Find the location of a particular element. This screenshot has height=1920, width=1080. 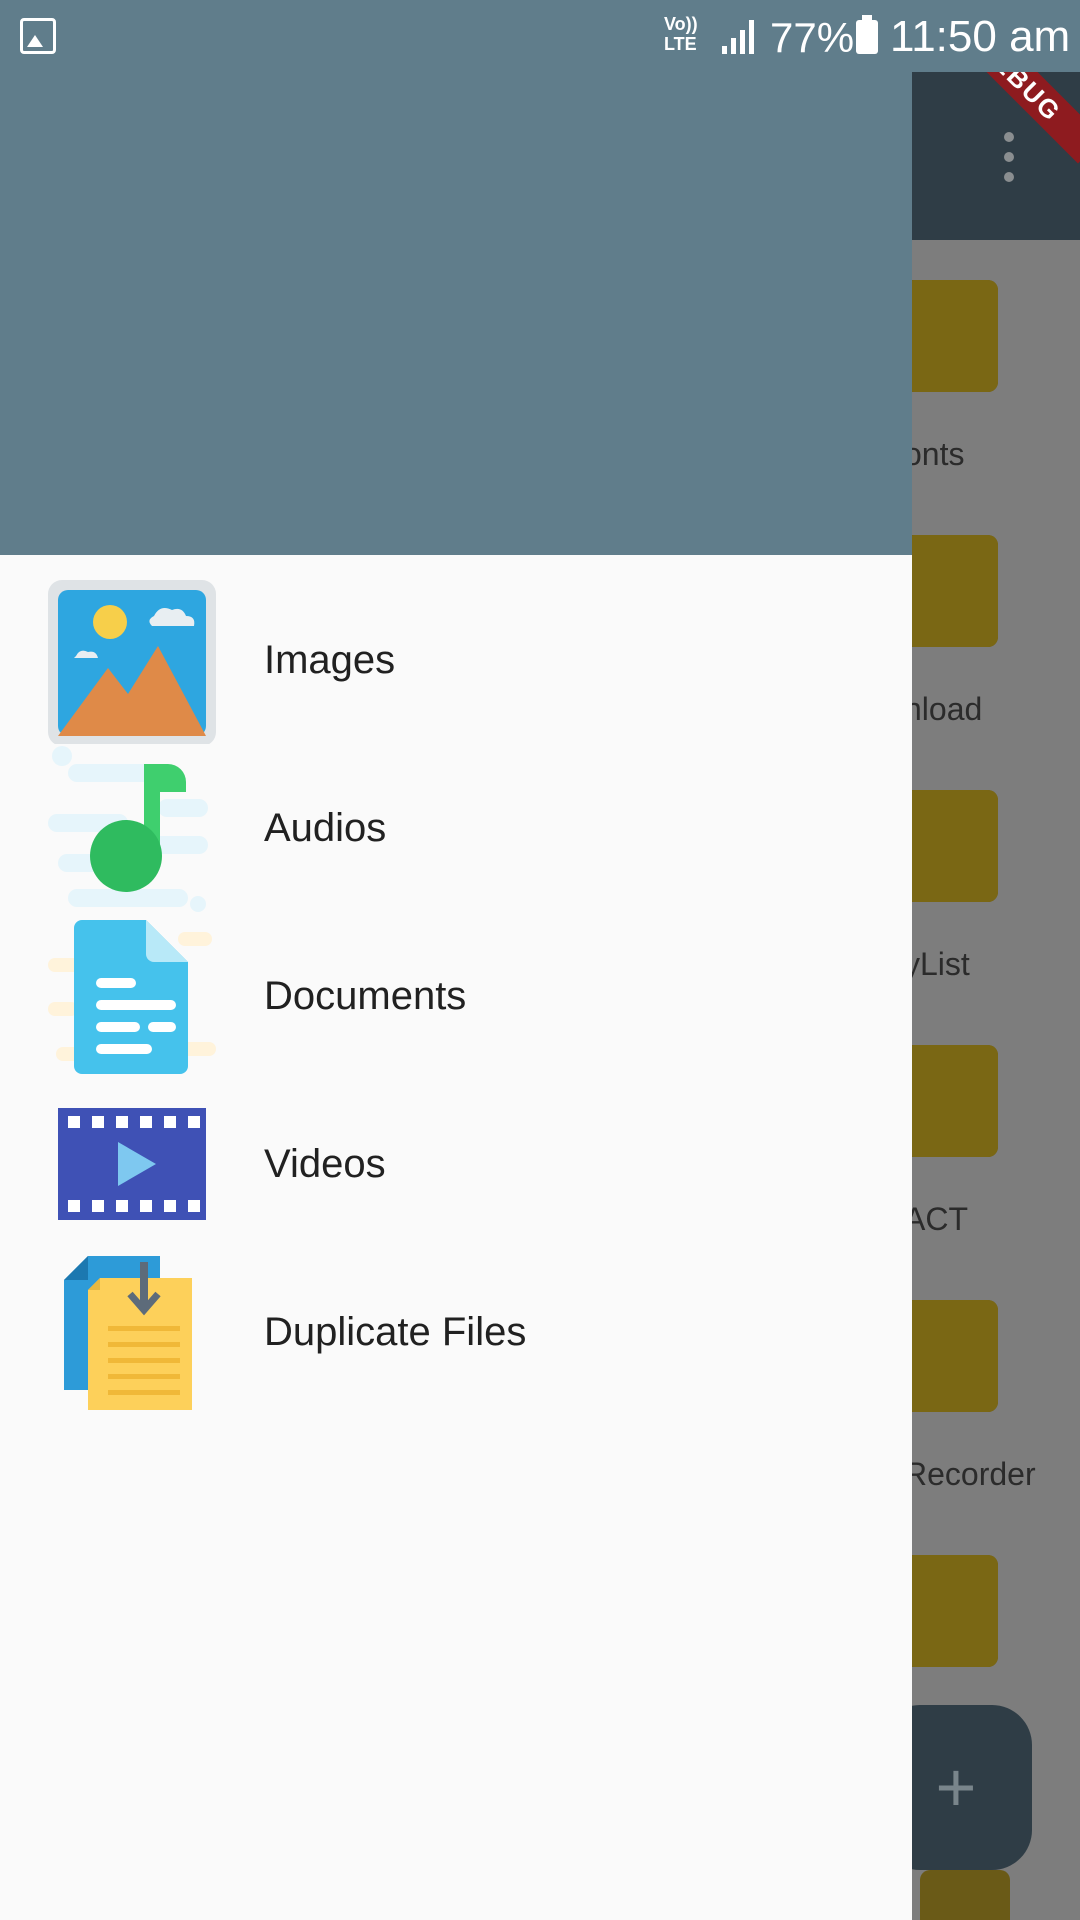

drawer-item-label: Duplicate Files is located at coordinates (395, 1332).